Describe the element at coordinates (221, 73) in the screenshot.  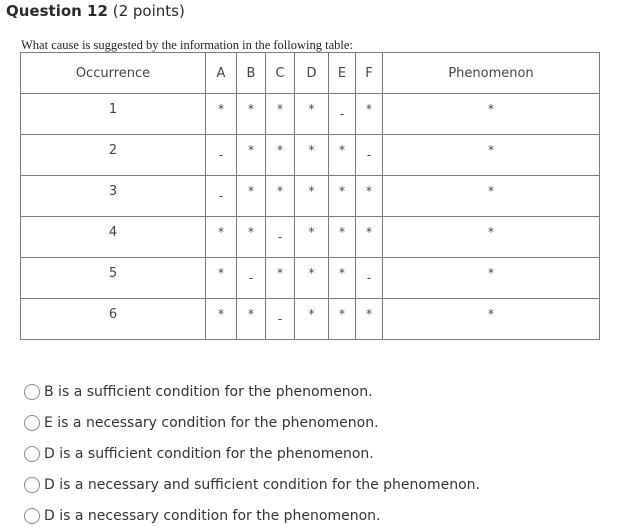
I see `header-factor-a: A` at that location.